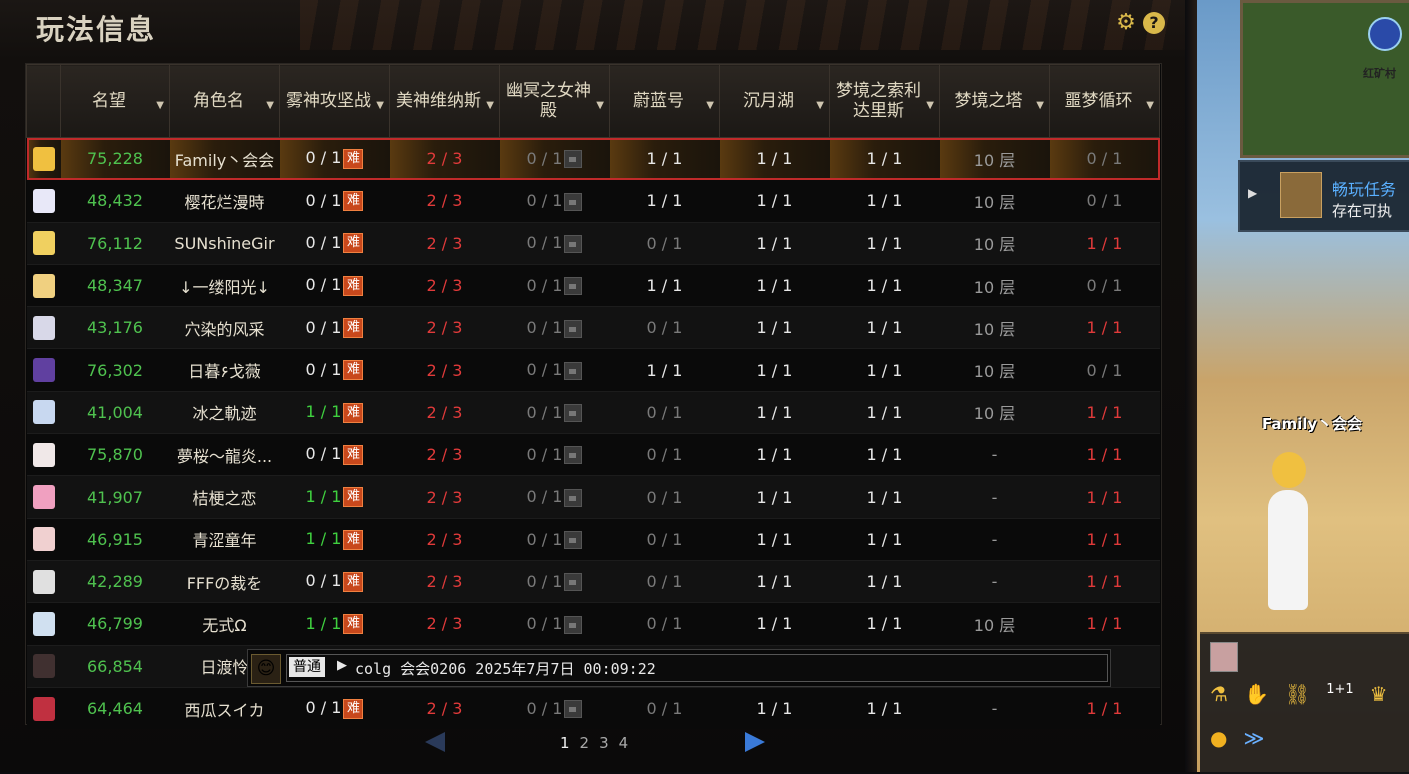 The width and height of the screenshot is (1409, 774). I want to click on handshake-icon: ✋, so click(1256, 694).